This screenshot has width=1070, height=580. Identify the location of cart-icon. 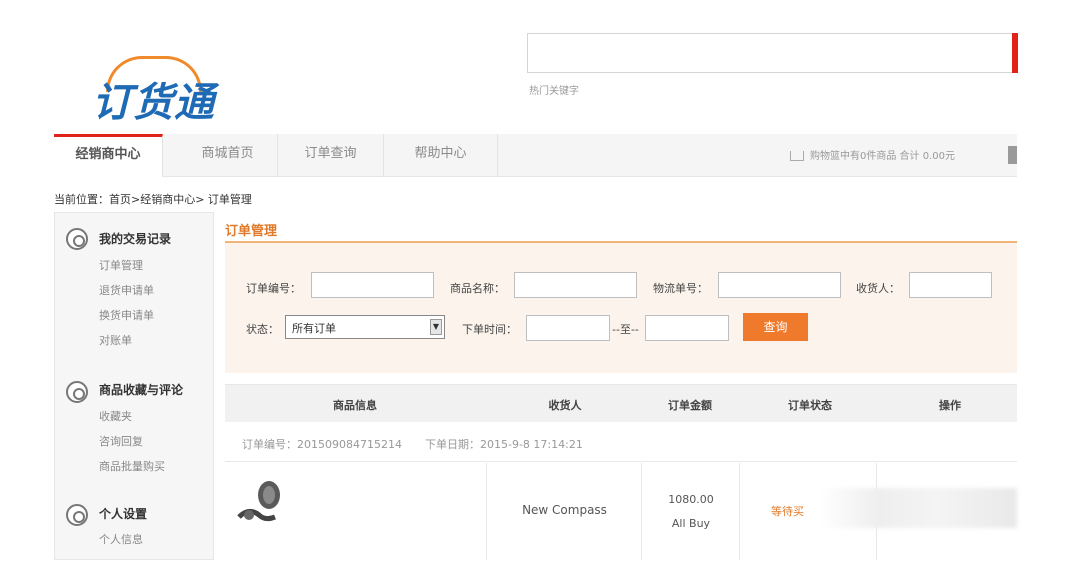
(797, 156).